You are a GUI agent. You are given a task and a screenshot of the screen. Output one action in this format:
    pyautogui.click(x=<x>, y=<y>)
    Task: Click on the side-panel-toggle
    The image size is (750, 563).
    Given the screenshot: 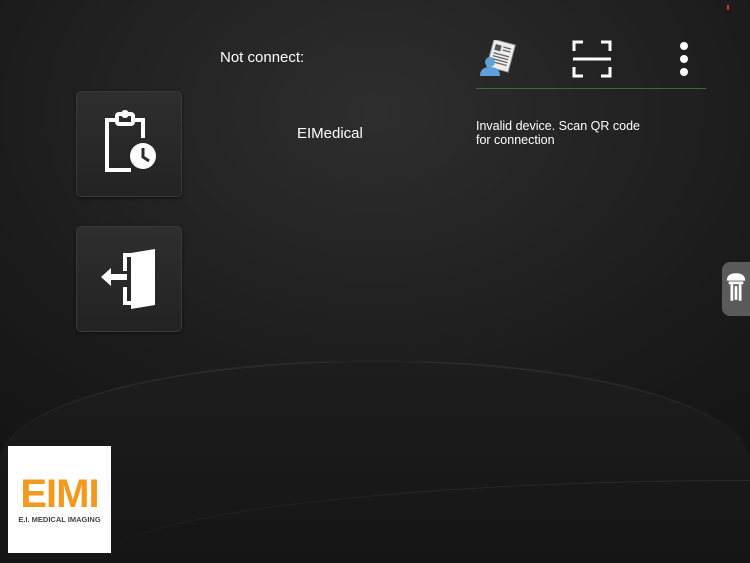 What is the action you would take?
    pyautogui.click(x=736, y=289)
    